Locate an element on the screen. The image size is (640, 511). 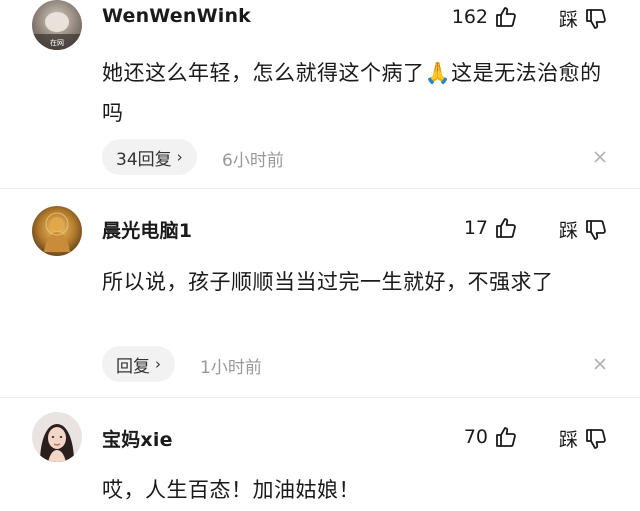
comment-text: 所以说，孩子顺顺当当过完一生就好，不强求了 is located at coordinates (328, 282).